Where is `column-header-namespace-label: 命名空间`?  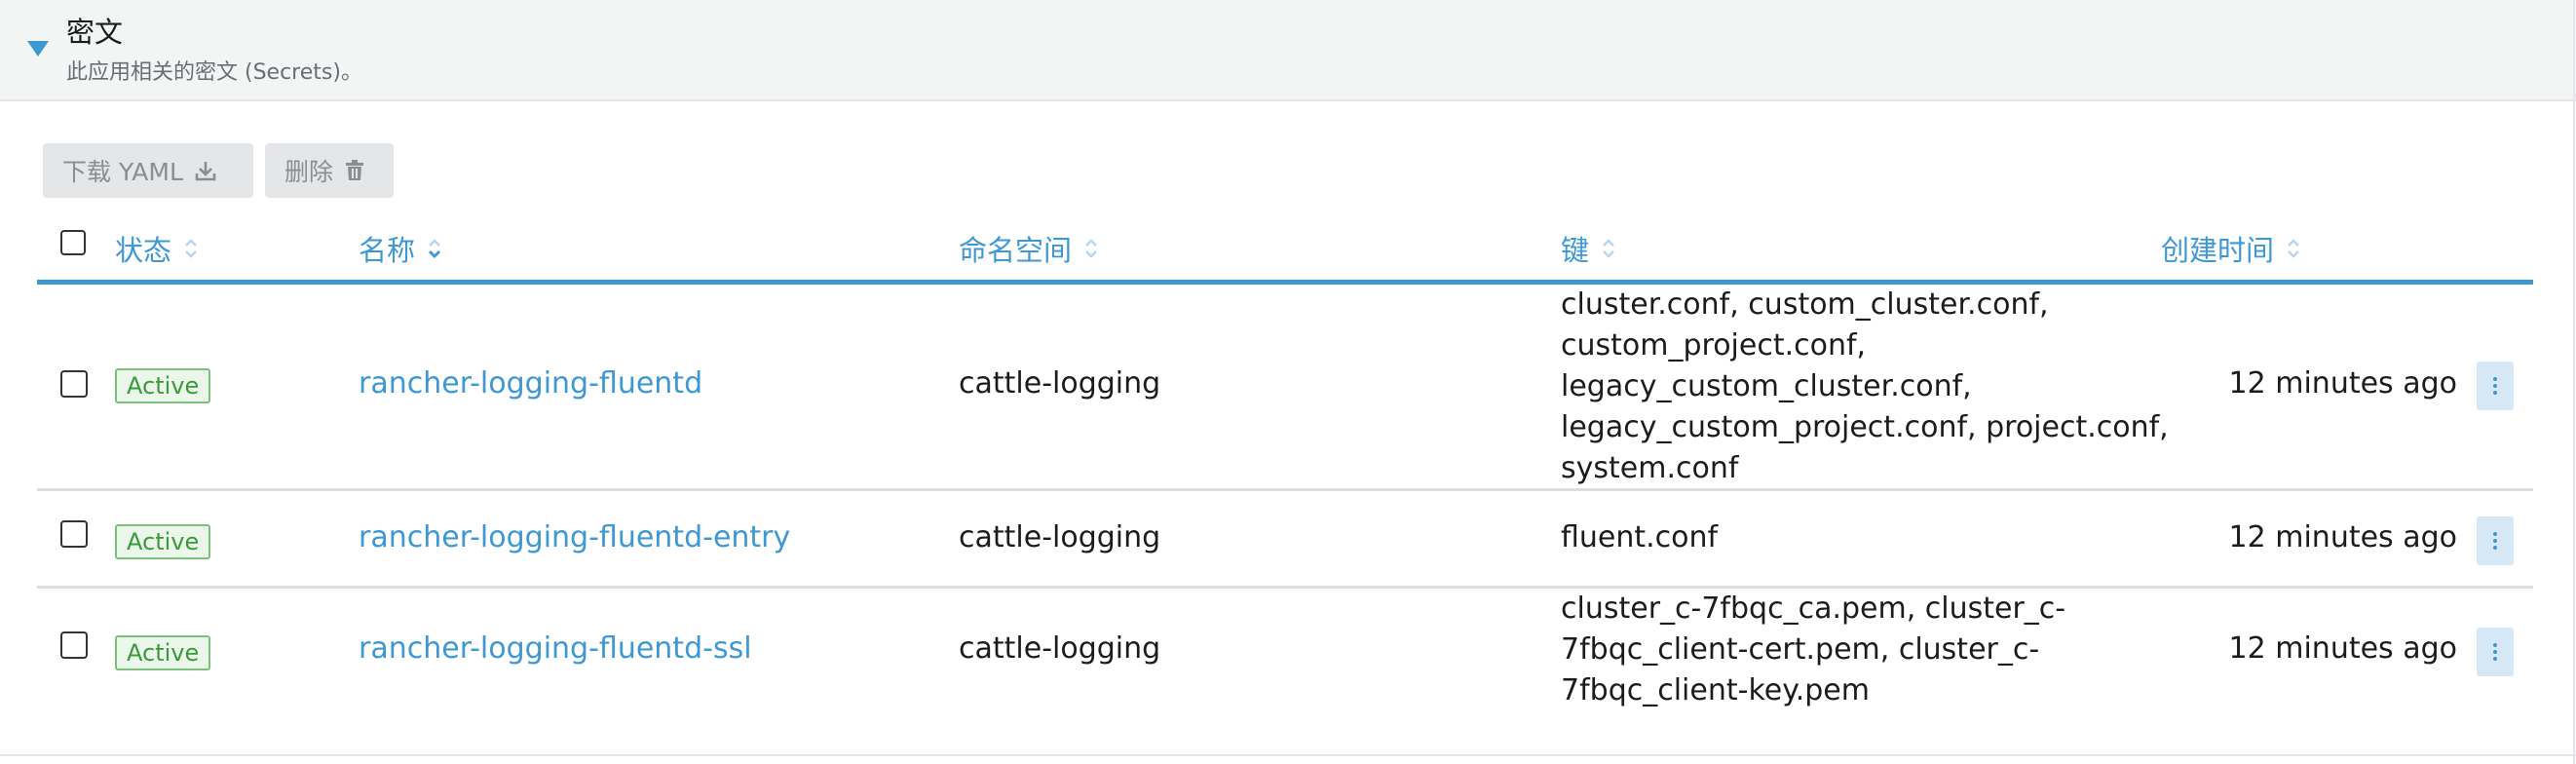
column-header-namespace-label: 命名空间 is located at coordinates (1016, 250).